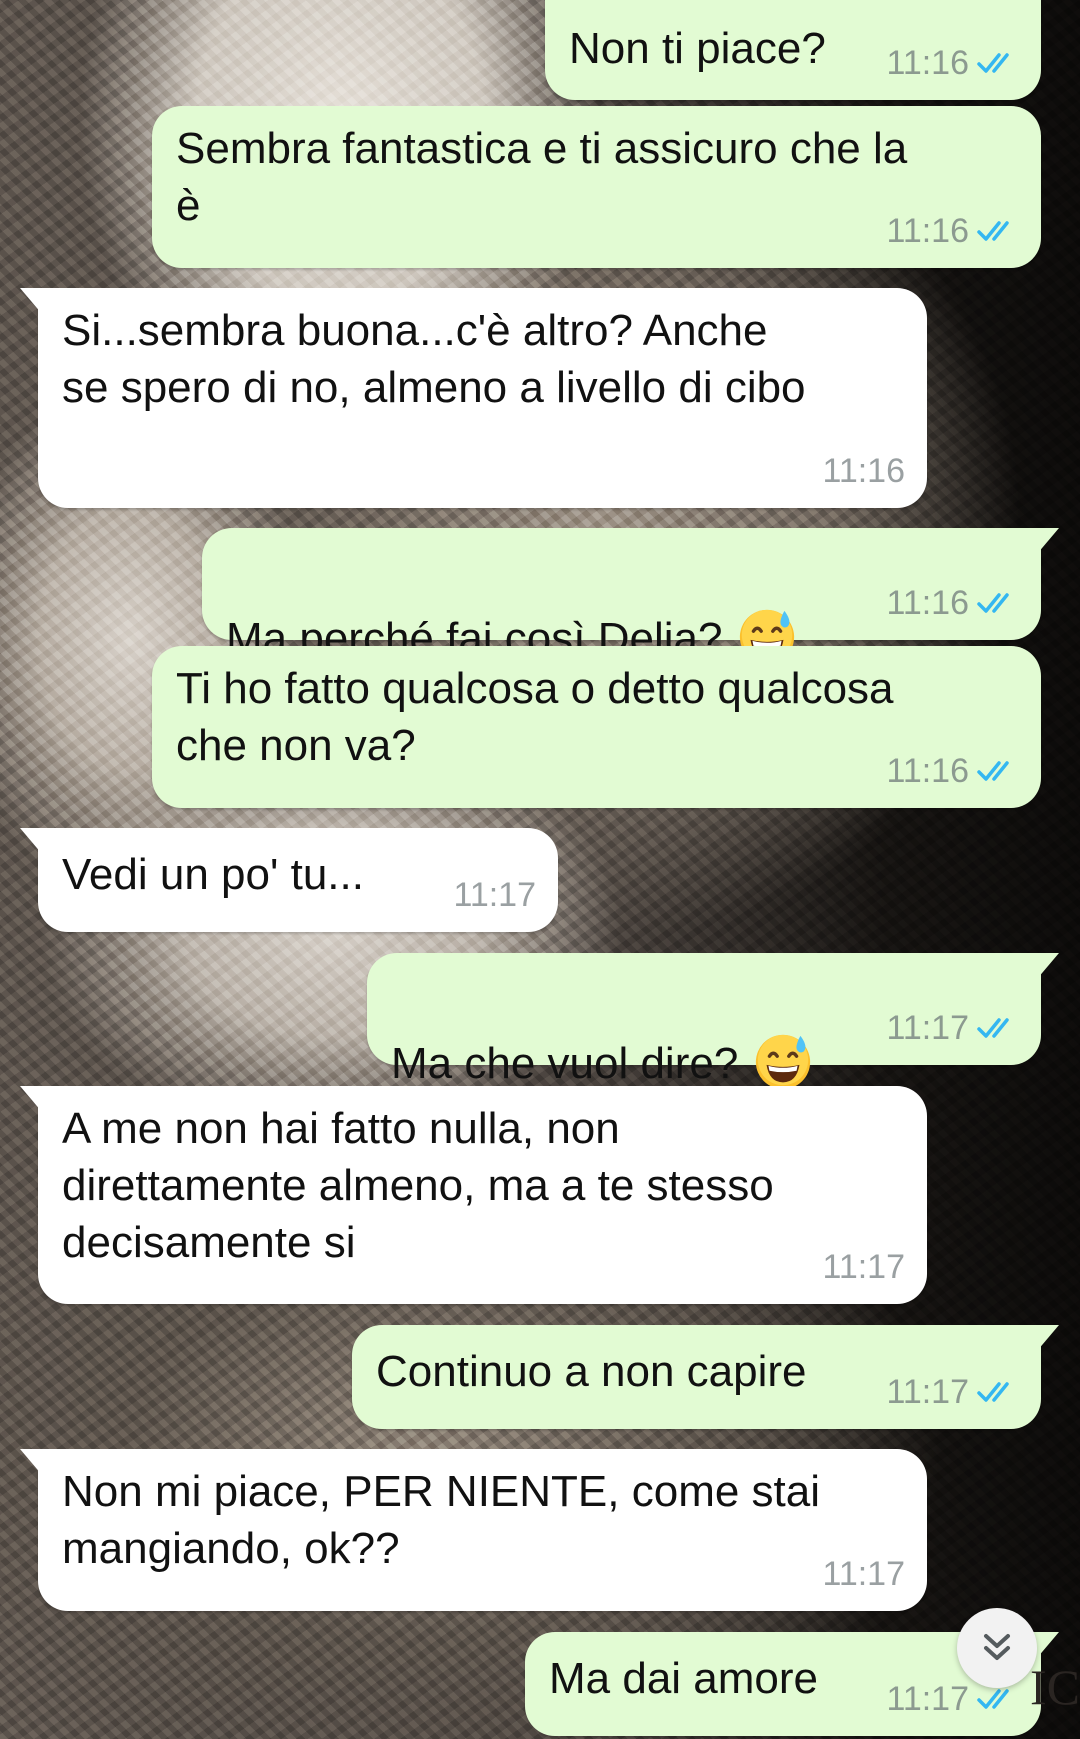  I want to click on double-chevron-down-icon, so click(997, 1647).